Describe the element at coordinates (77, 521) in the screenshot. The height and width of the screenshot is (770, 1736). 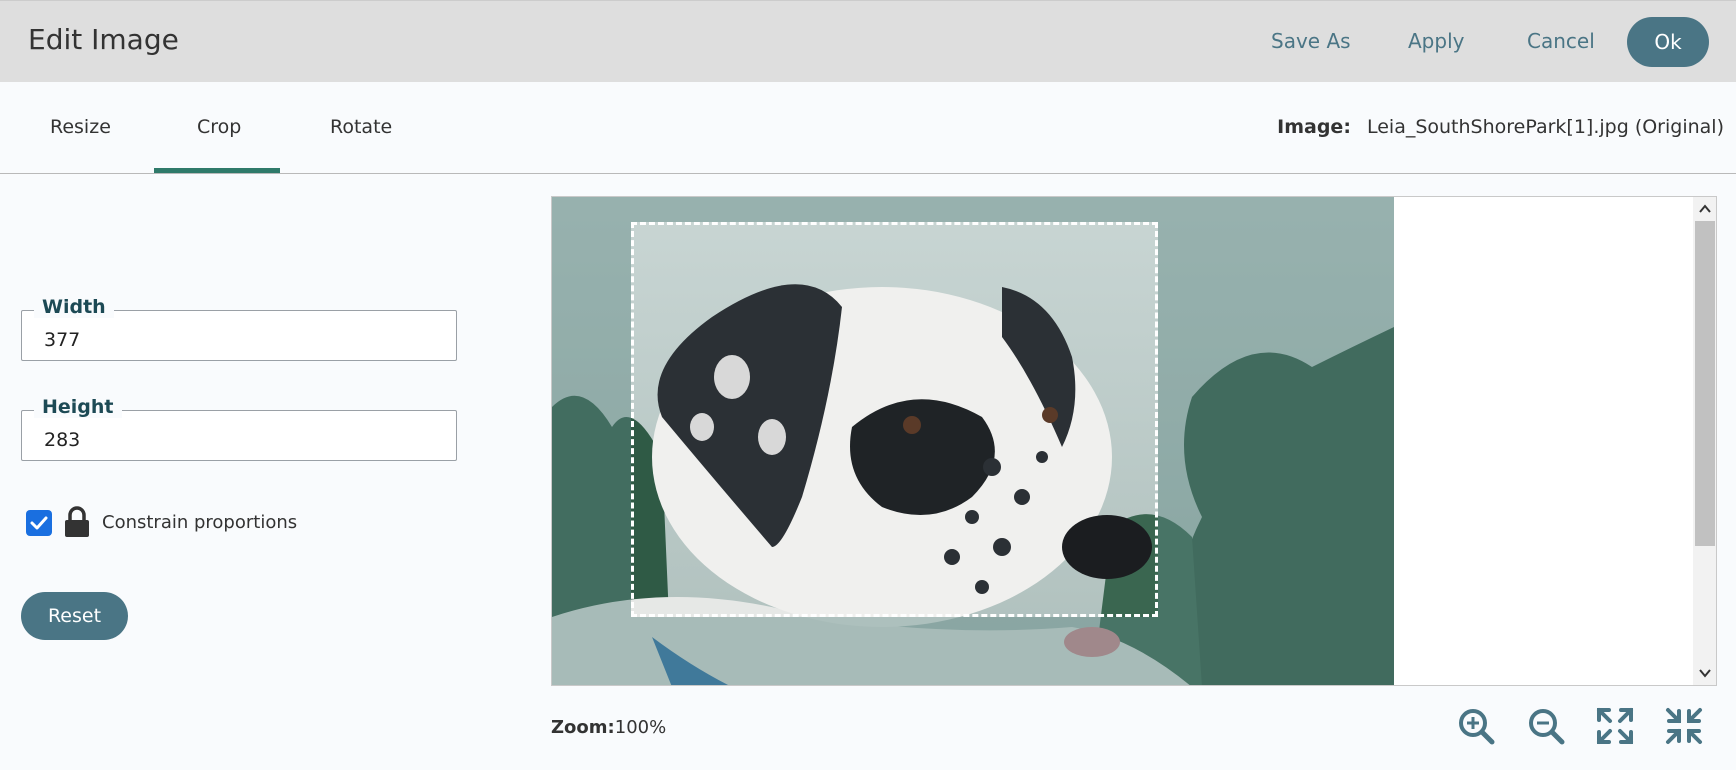
I see `lock-icon` at that location.